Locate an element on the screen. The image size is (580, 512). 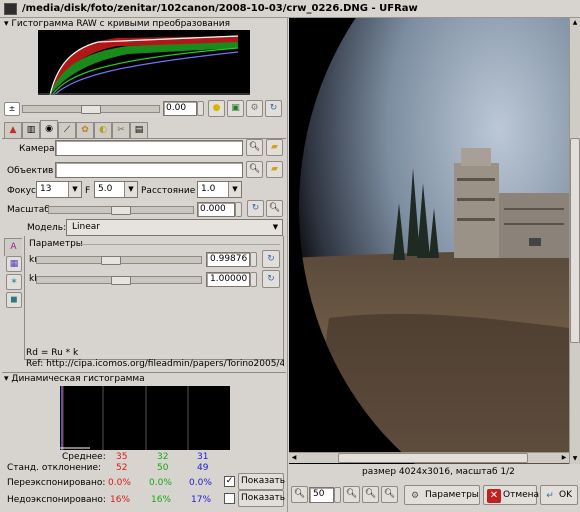
params-divider is located at coordinates (180, 244).